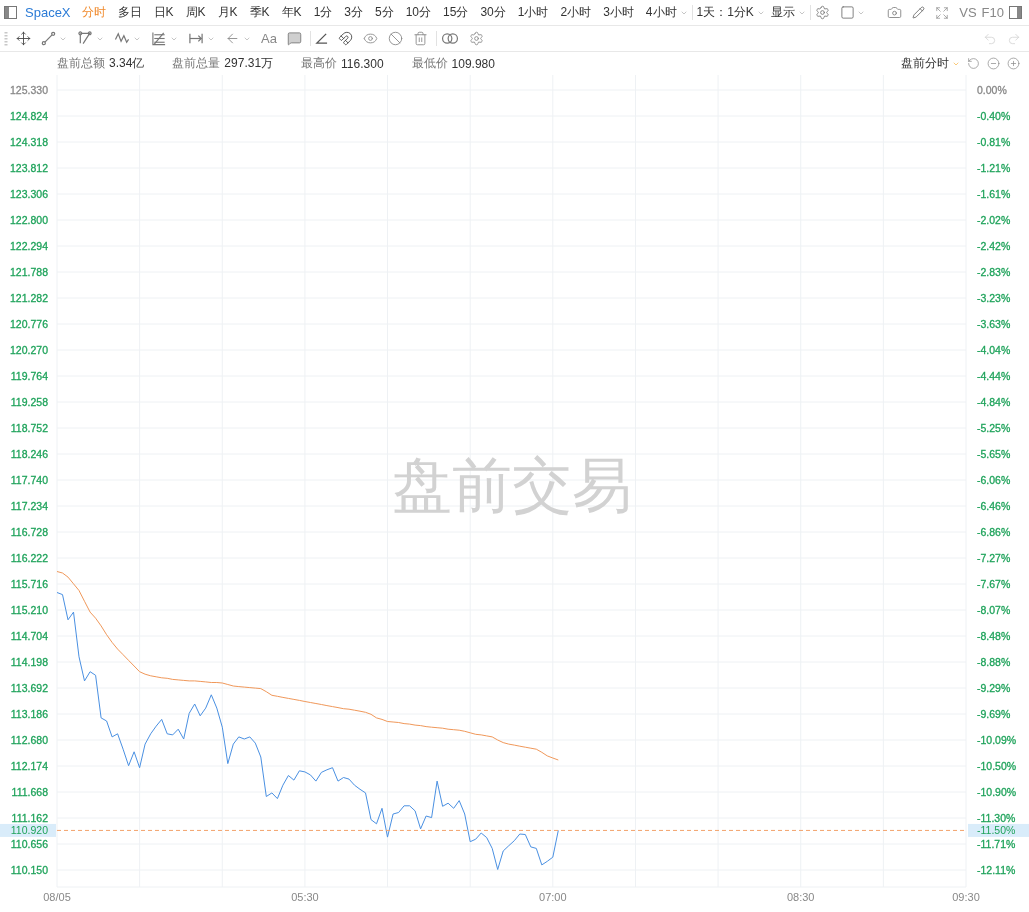 The image size is (1029, 912). I want to click on percent-axis-label: -11.30%, so click(996, 818).